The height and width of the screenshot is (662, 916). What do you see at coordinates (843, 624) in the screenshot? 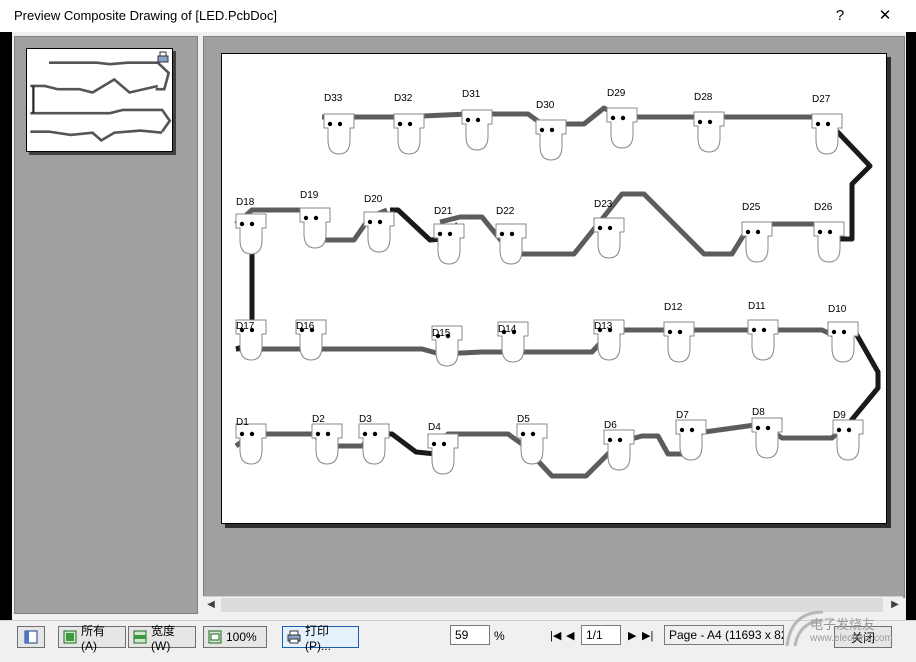
I see `watermark-text: 电子发烧友` at bounding box center [843, 624].